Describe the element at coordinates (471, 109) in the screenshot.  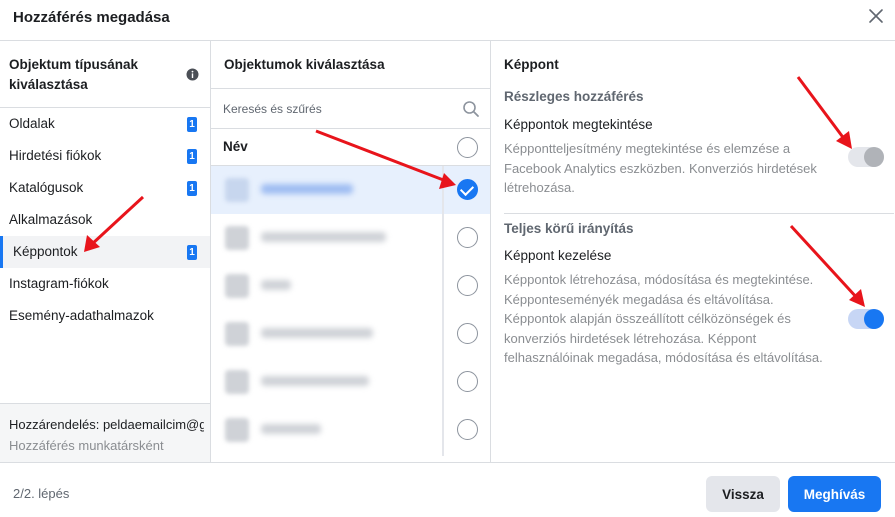
I see `search-icon` at that location.